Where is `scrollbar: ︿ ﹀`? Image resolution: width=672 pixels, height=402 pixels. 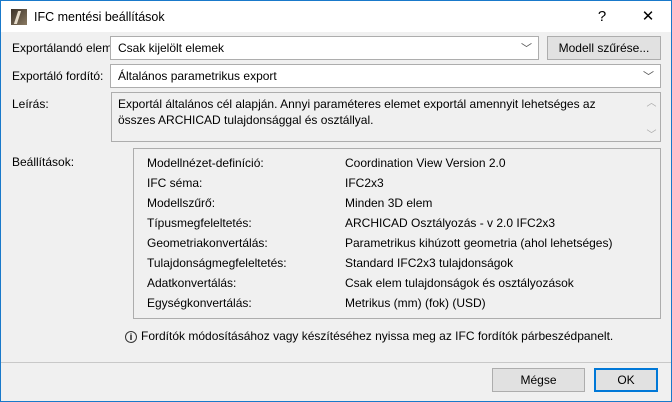 scrollbar: ︿ ﹀ is located at coordinates (651, 117).